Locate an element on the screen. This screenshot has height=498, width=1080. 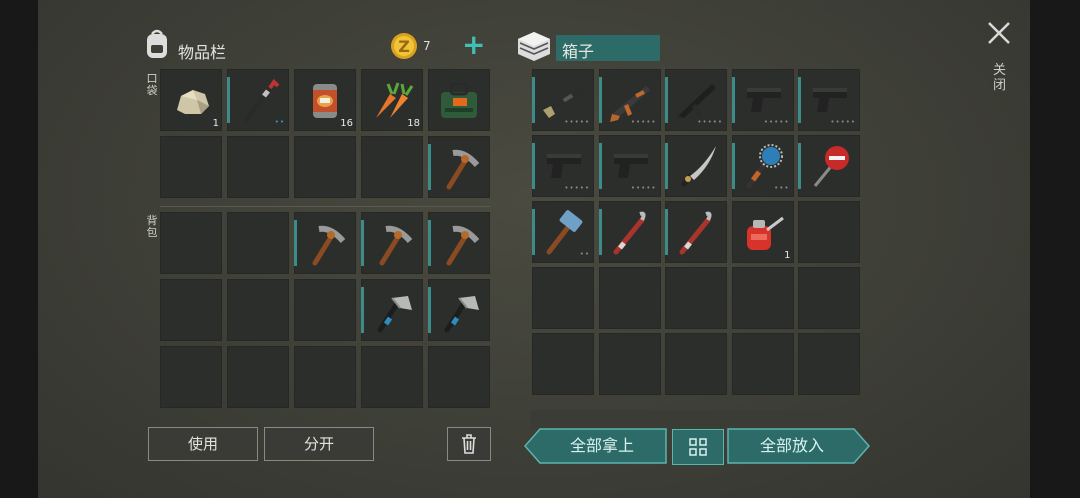
coin-count: 7 is located at coordinates (427, 46).